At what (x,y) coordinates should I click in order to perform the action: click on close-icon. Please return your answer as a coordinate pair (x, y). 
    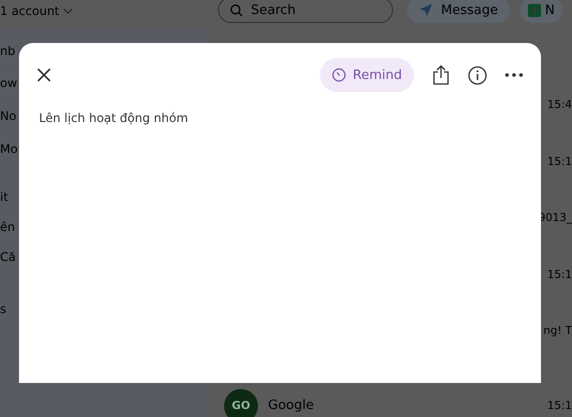
    Looking at the image, I should click on (44, 75).